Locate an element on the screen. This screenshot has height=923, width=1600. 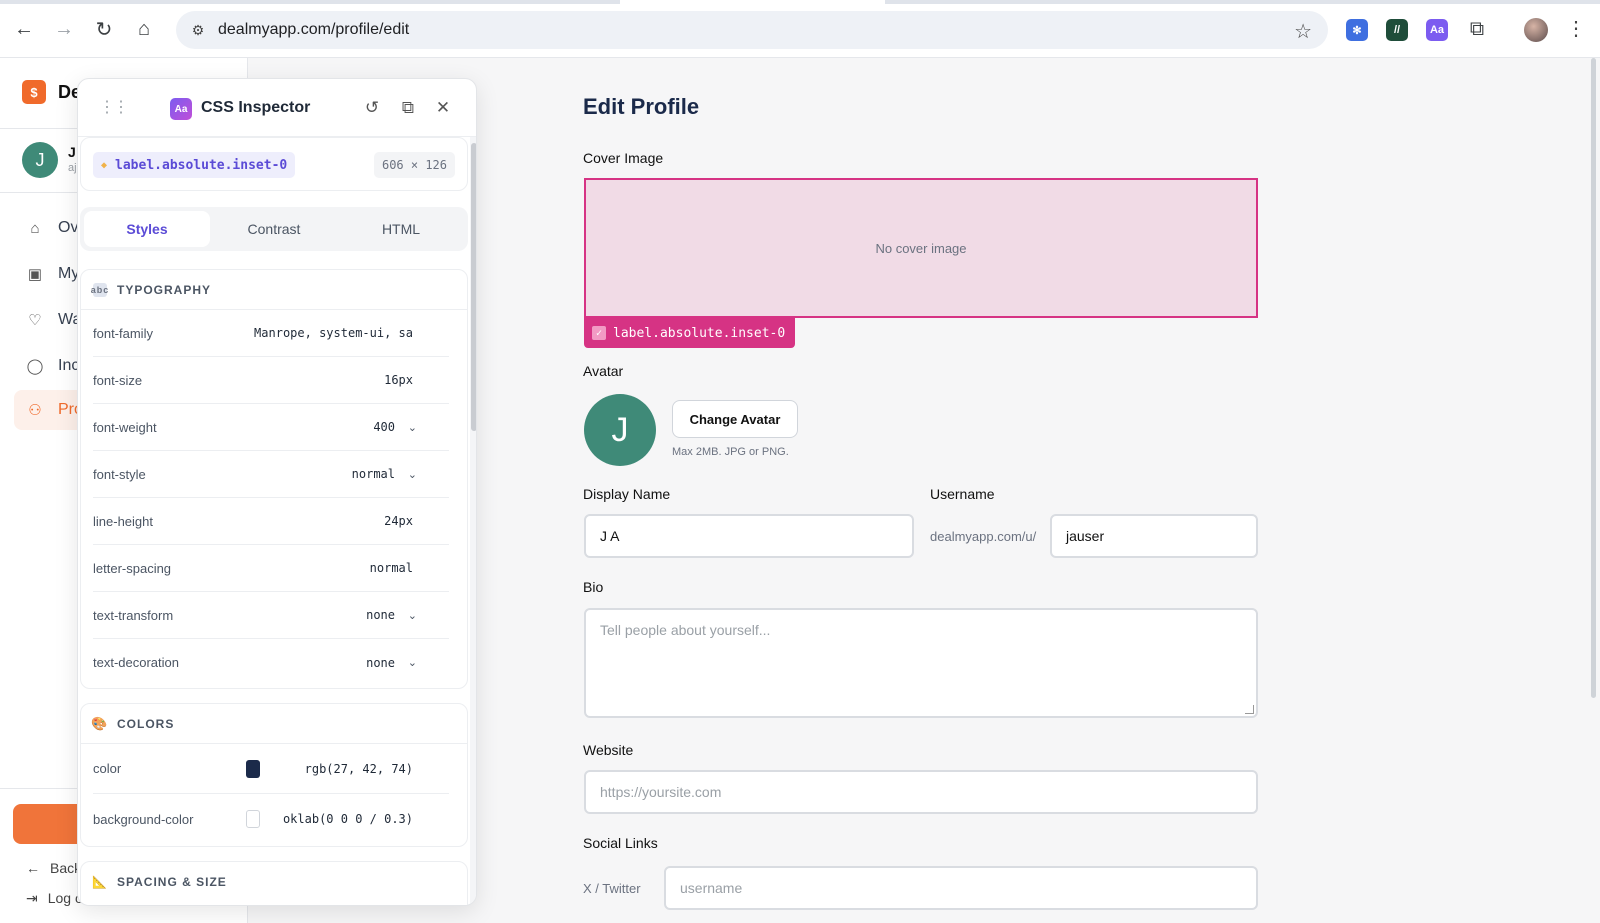
twitter-input: username is located at coordinates (961, 888).